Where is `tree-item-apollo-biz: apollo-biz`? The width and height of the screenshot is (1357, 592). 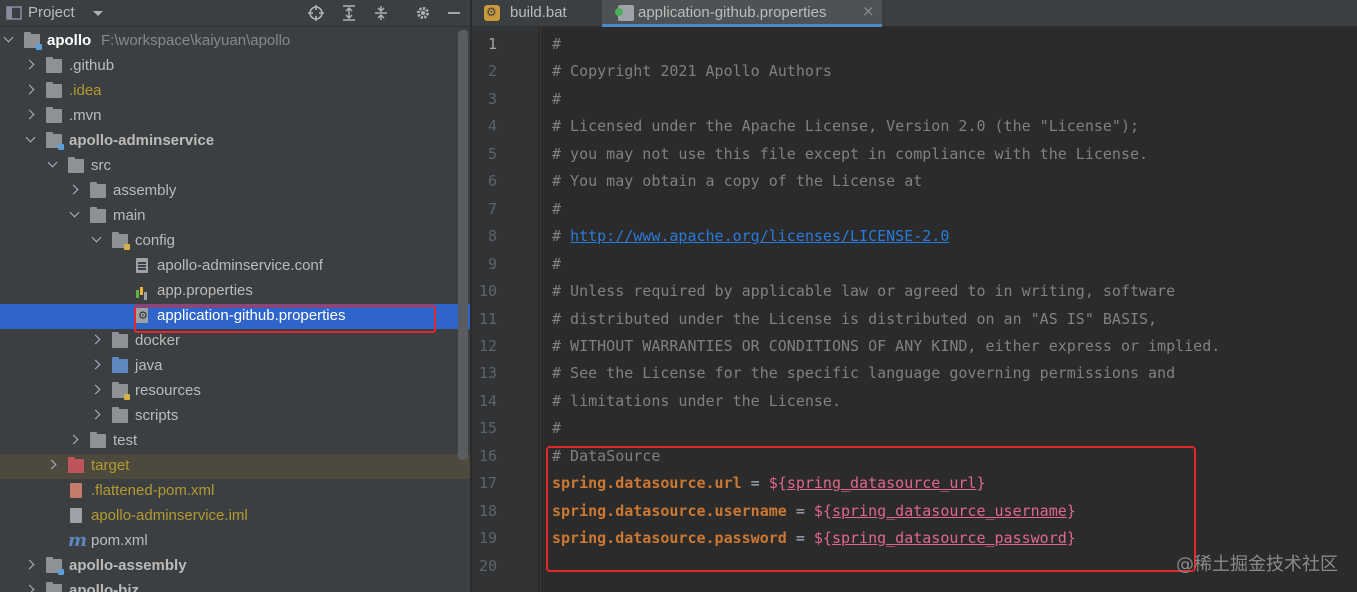
tree-item-apollo-biz: apollo-biz is located at coordinates (235, 585).